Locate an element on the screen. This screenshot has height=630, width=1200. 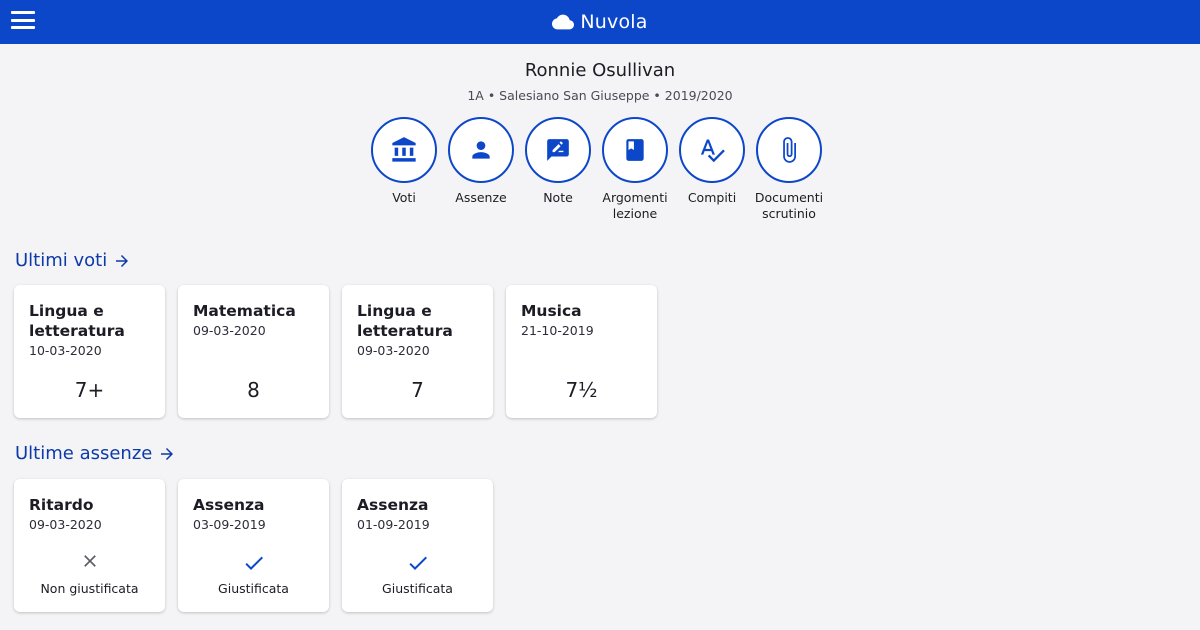
grade-value: 7+ is located at coordinates (89, 390).